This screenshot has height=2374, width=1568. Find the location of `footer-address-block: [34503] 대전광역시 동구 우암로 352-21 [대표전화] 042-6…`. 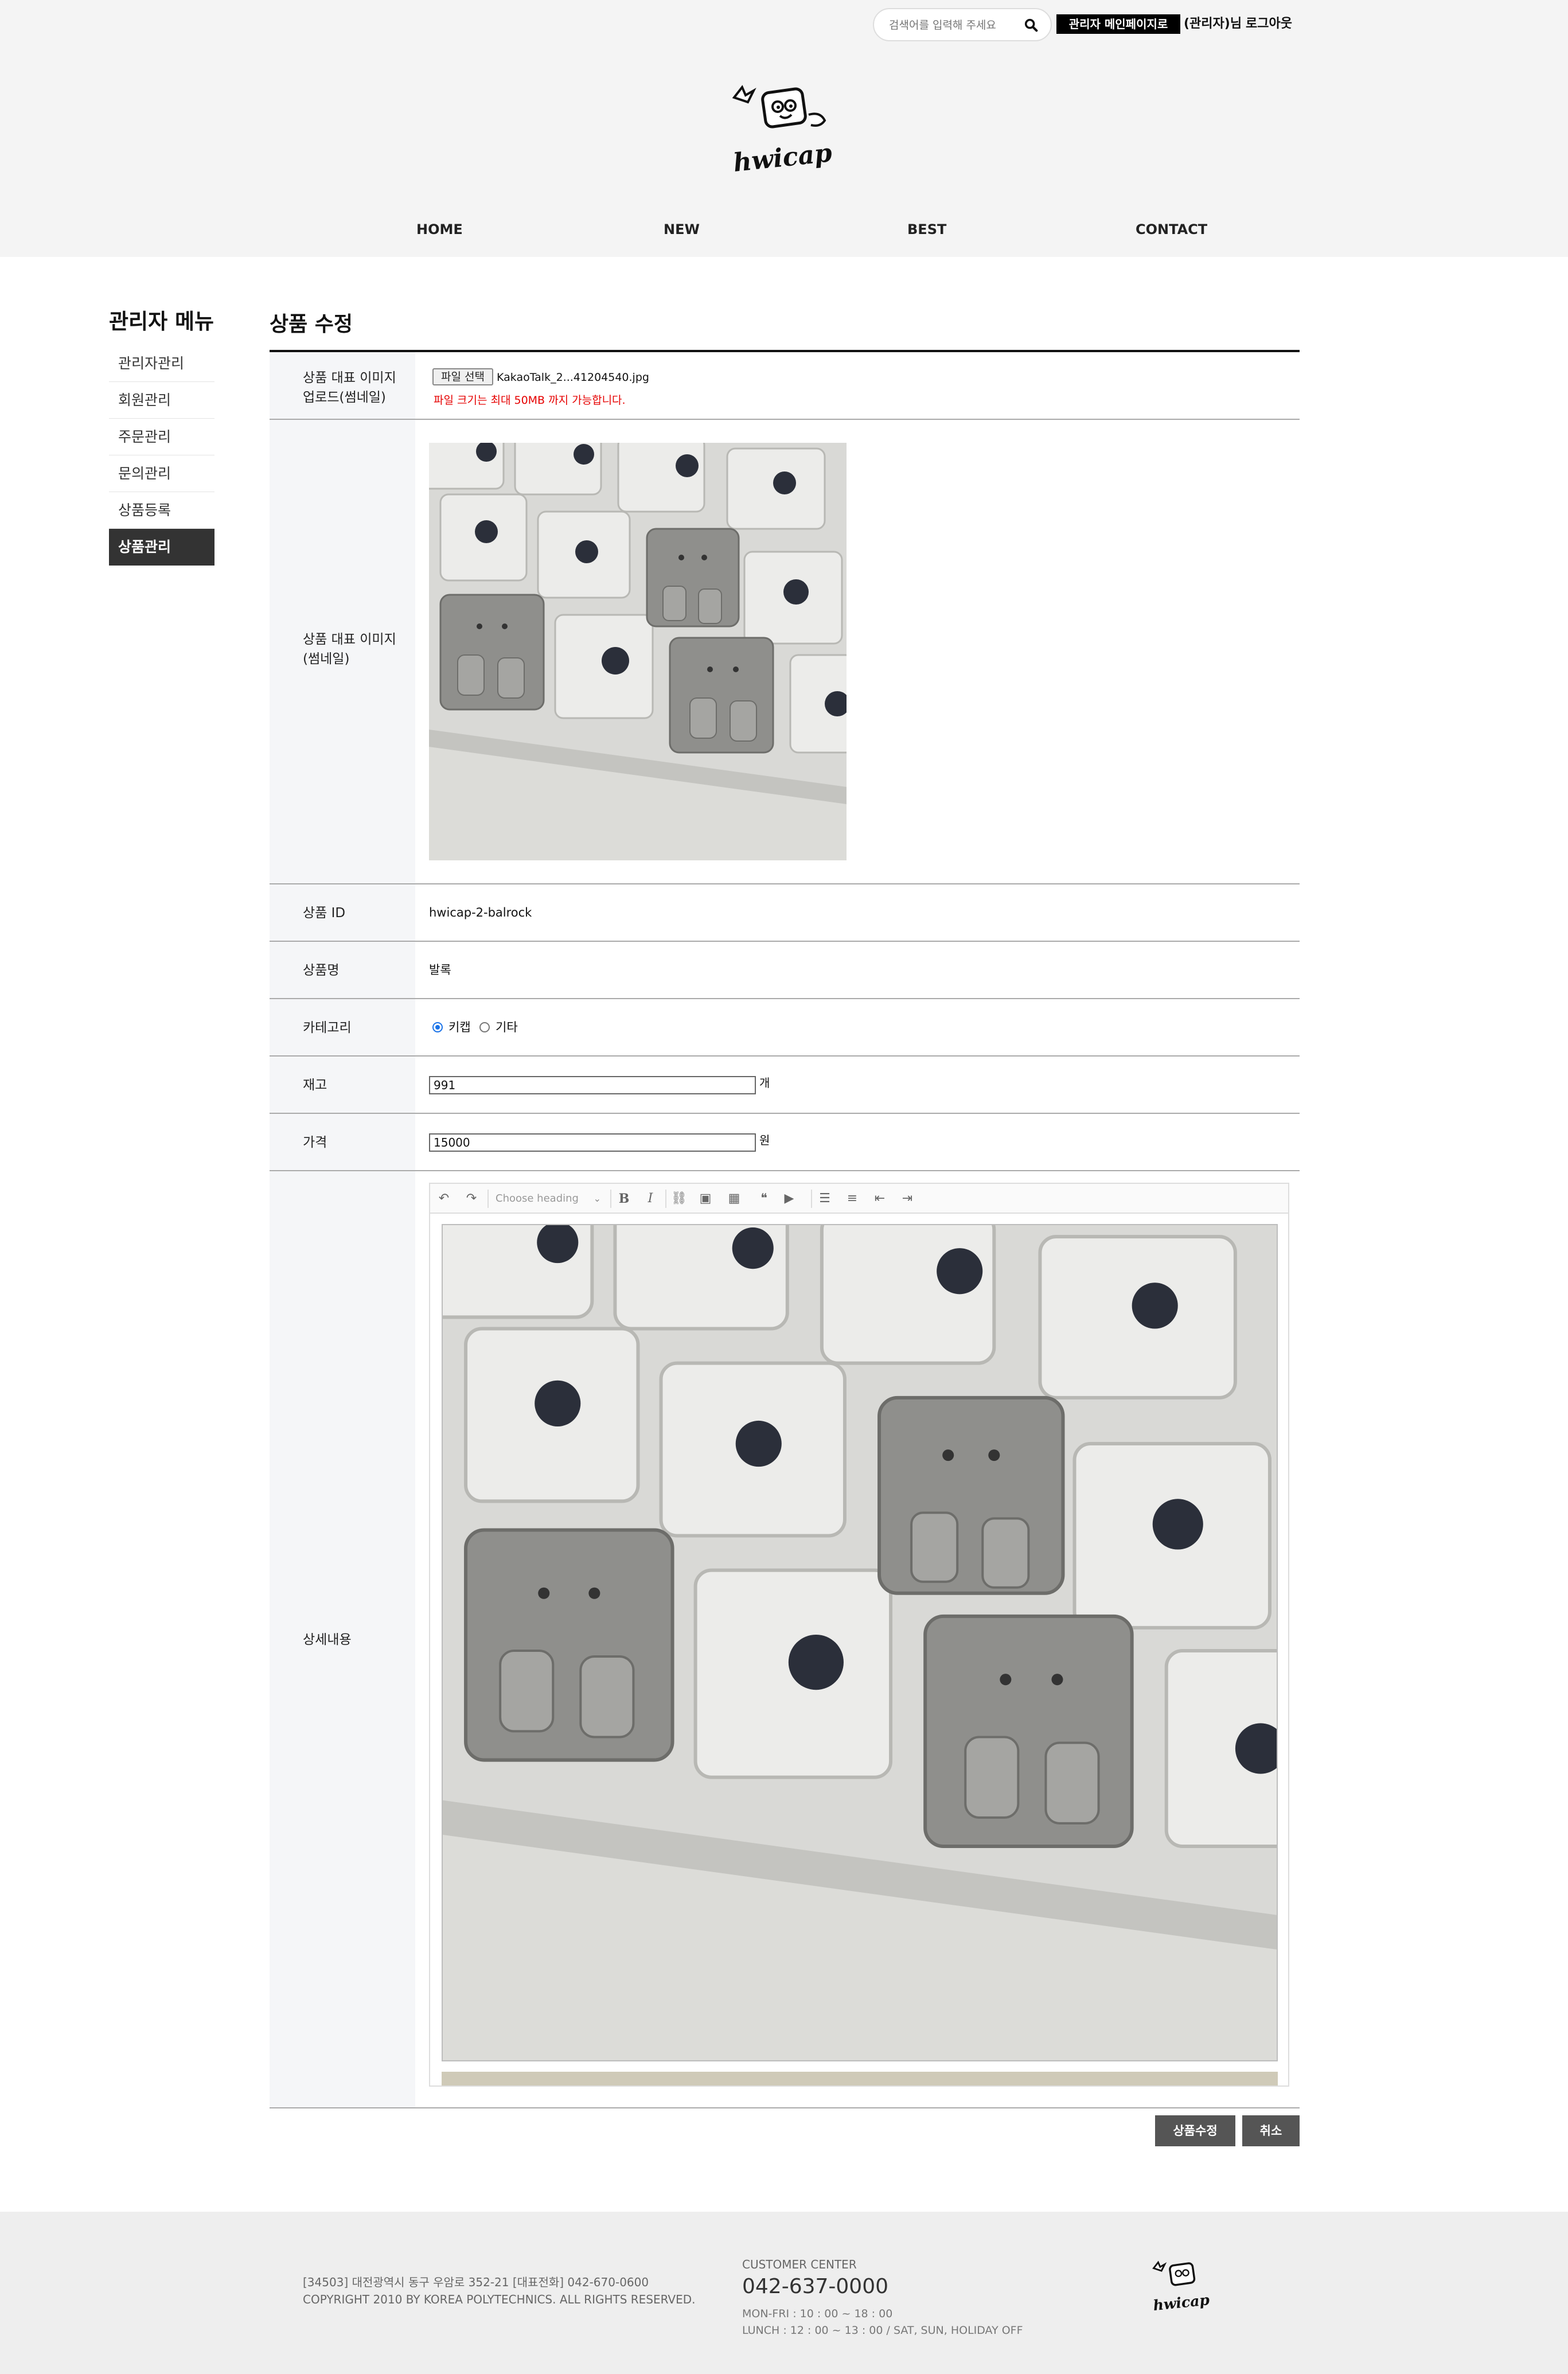

footer-address-block: [34503] 대전광역시 동구 우암로 352-21 [대표전화] 042-6… is located at coordinates (499, 2291).